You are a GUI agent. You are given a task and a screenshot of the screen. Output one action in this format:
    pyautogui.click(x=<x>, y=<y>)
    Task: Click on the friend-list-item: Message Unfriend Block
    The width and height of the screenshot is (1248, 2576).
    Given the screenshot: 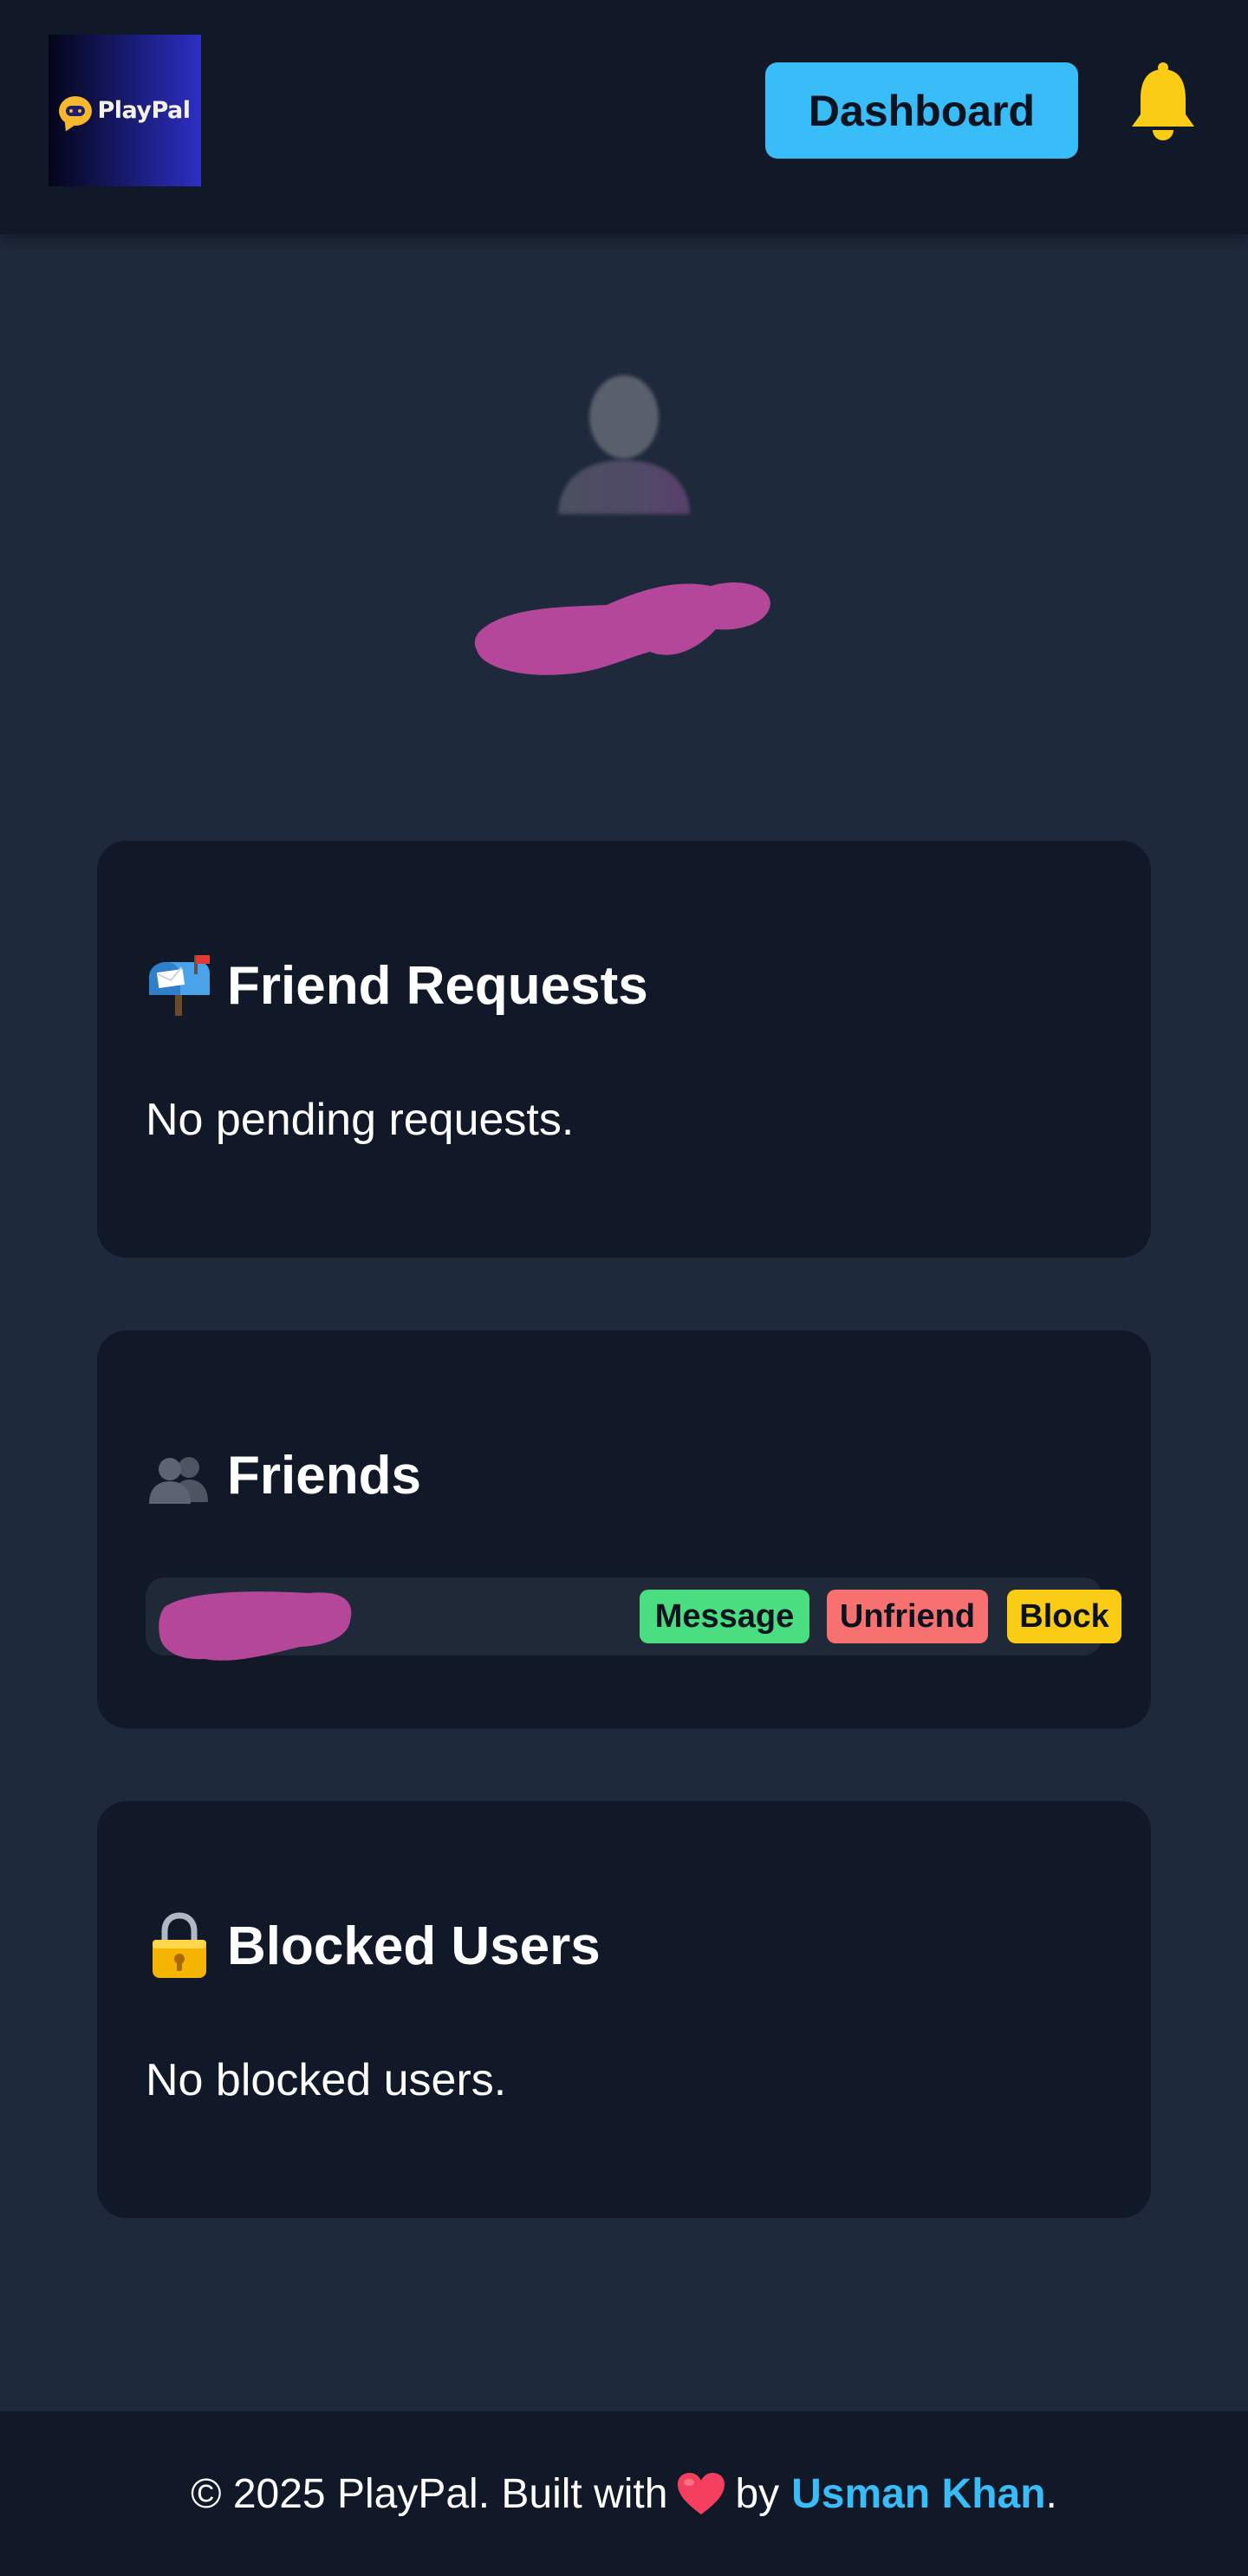 What is the action you would take?
    pyautogui.click(x=633, y=1619)
    